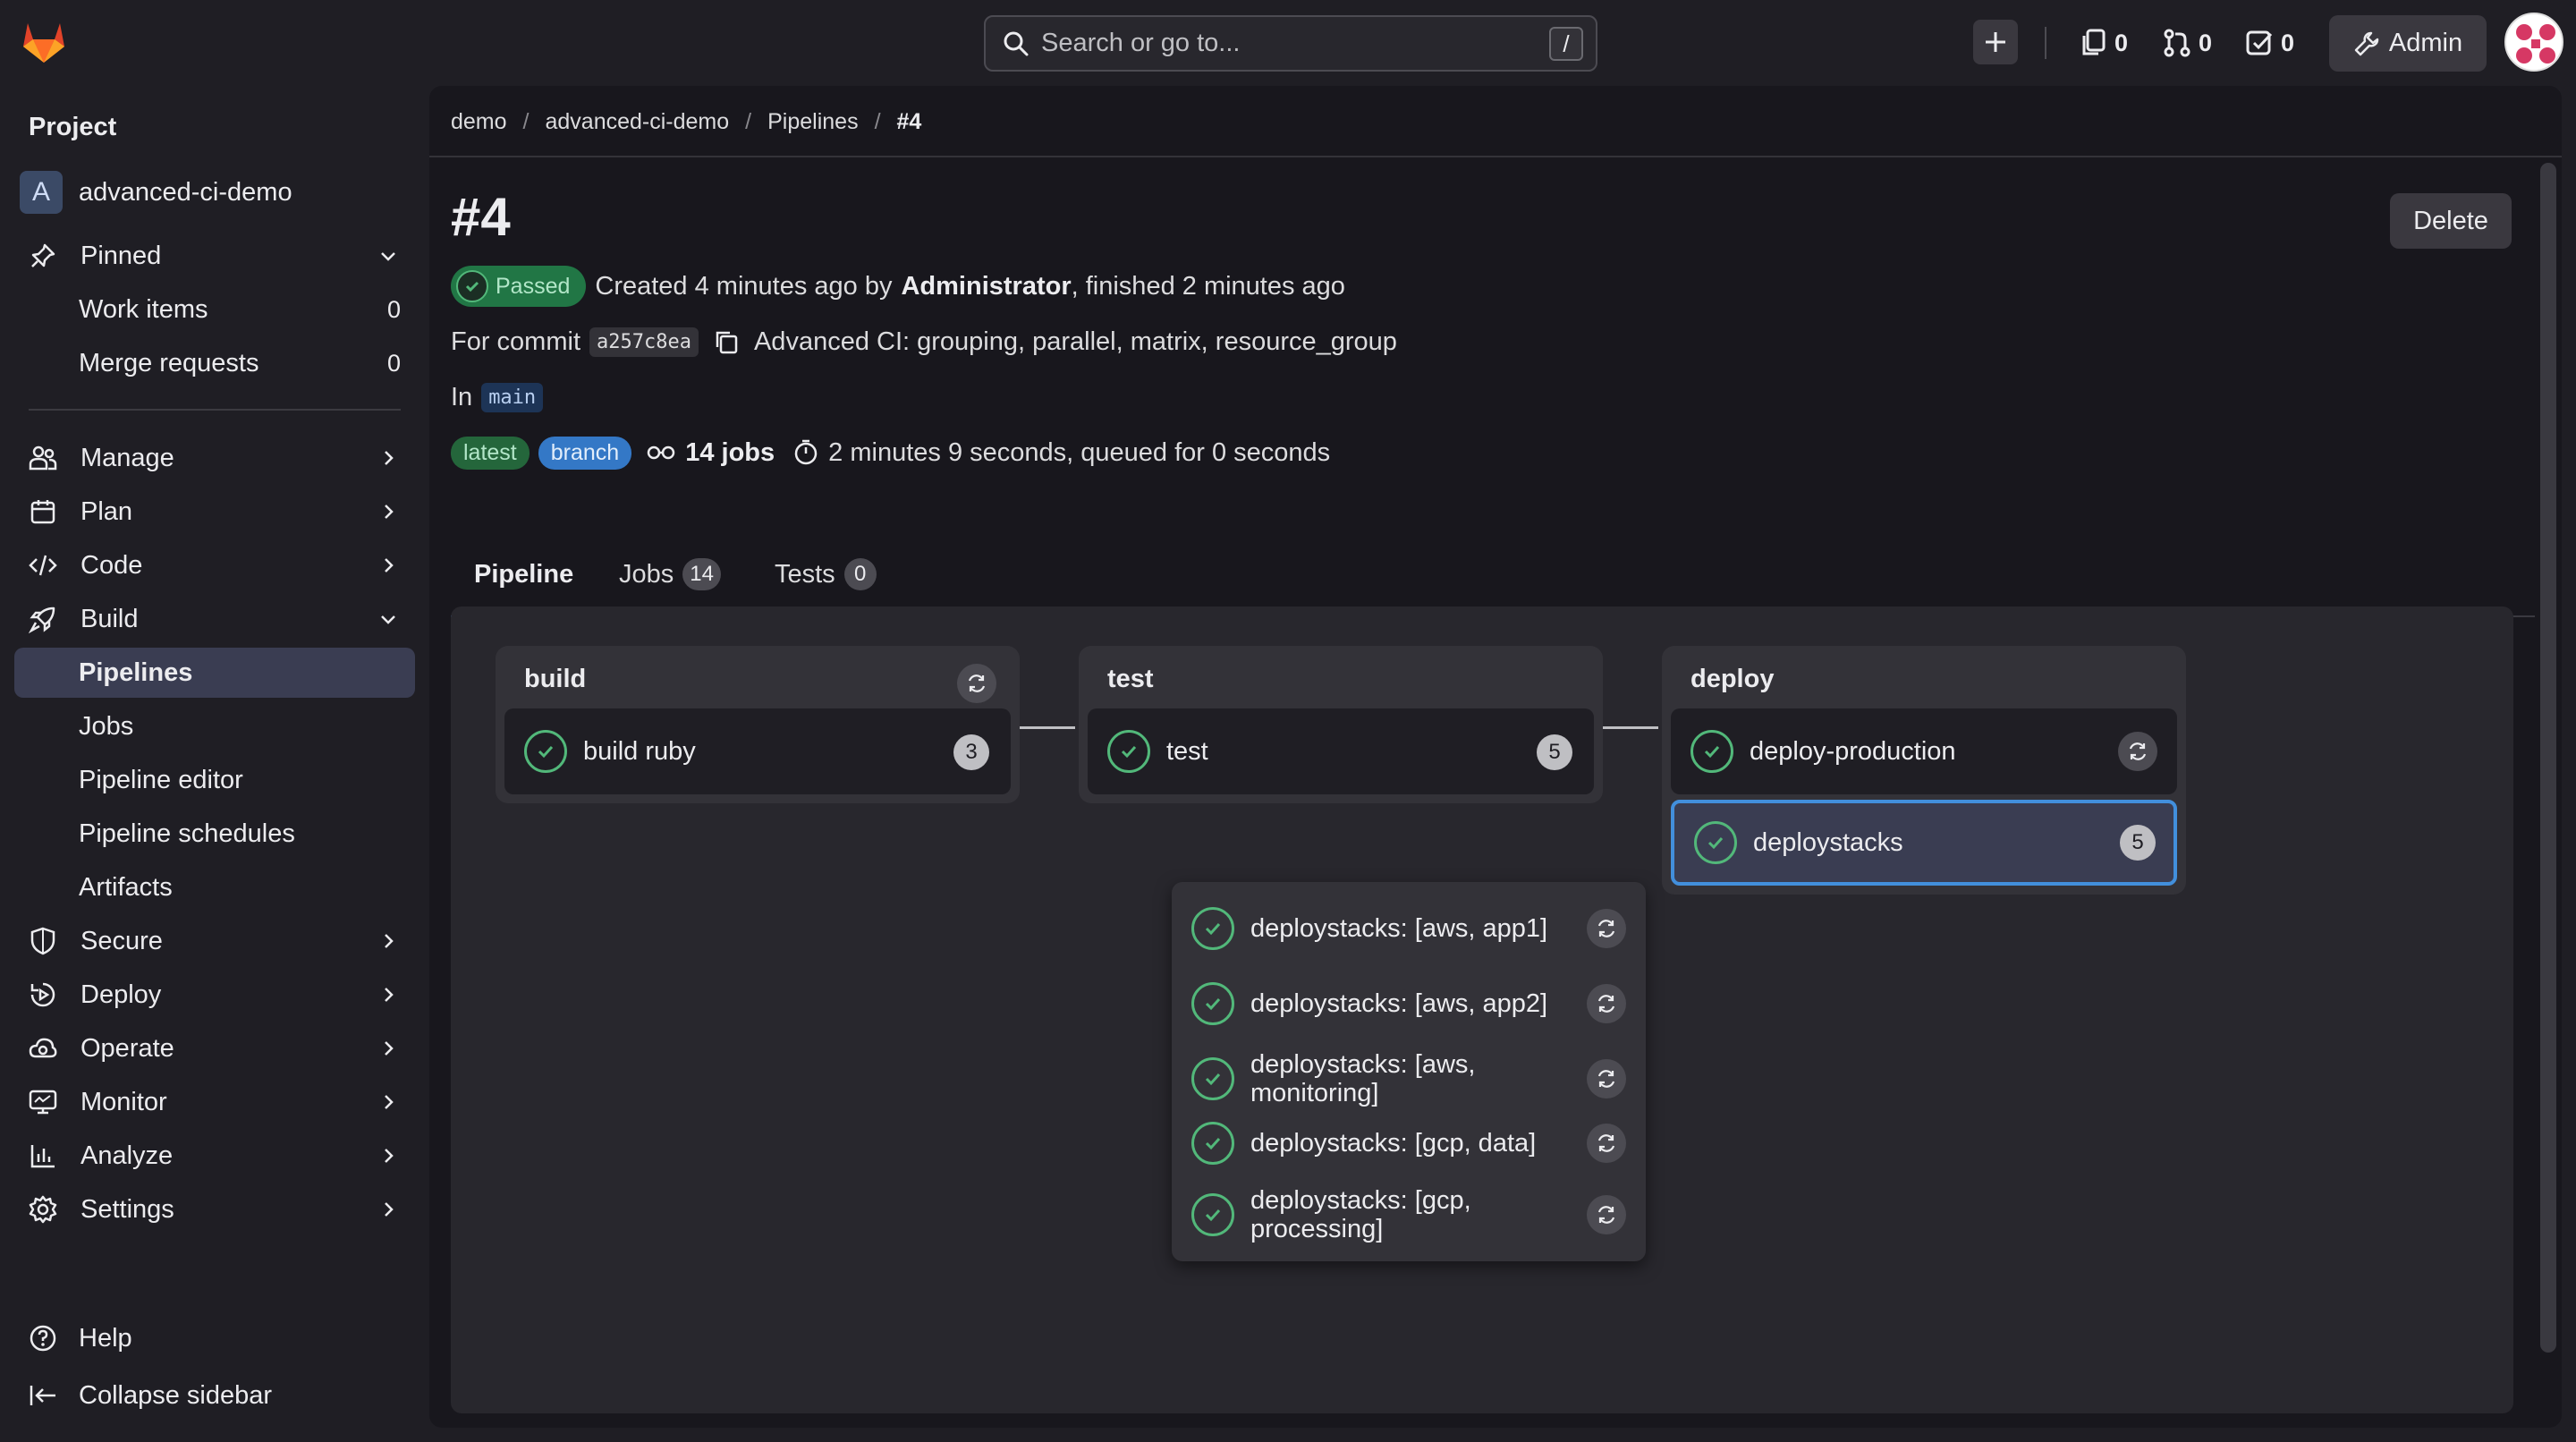 This screenshot has height=1442, width=2576. I want to click on monitor-icon, so click(43, 1102).